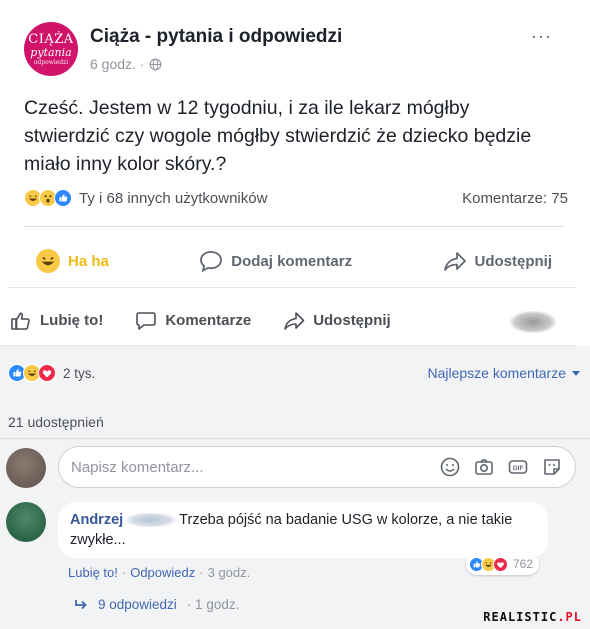 The image size is (590, 629). What do you see at coordinates (72, 320) in the screenshot?
I see `like-label: Lubię to!` at bounding box center [72, 320].